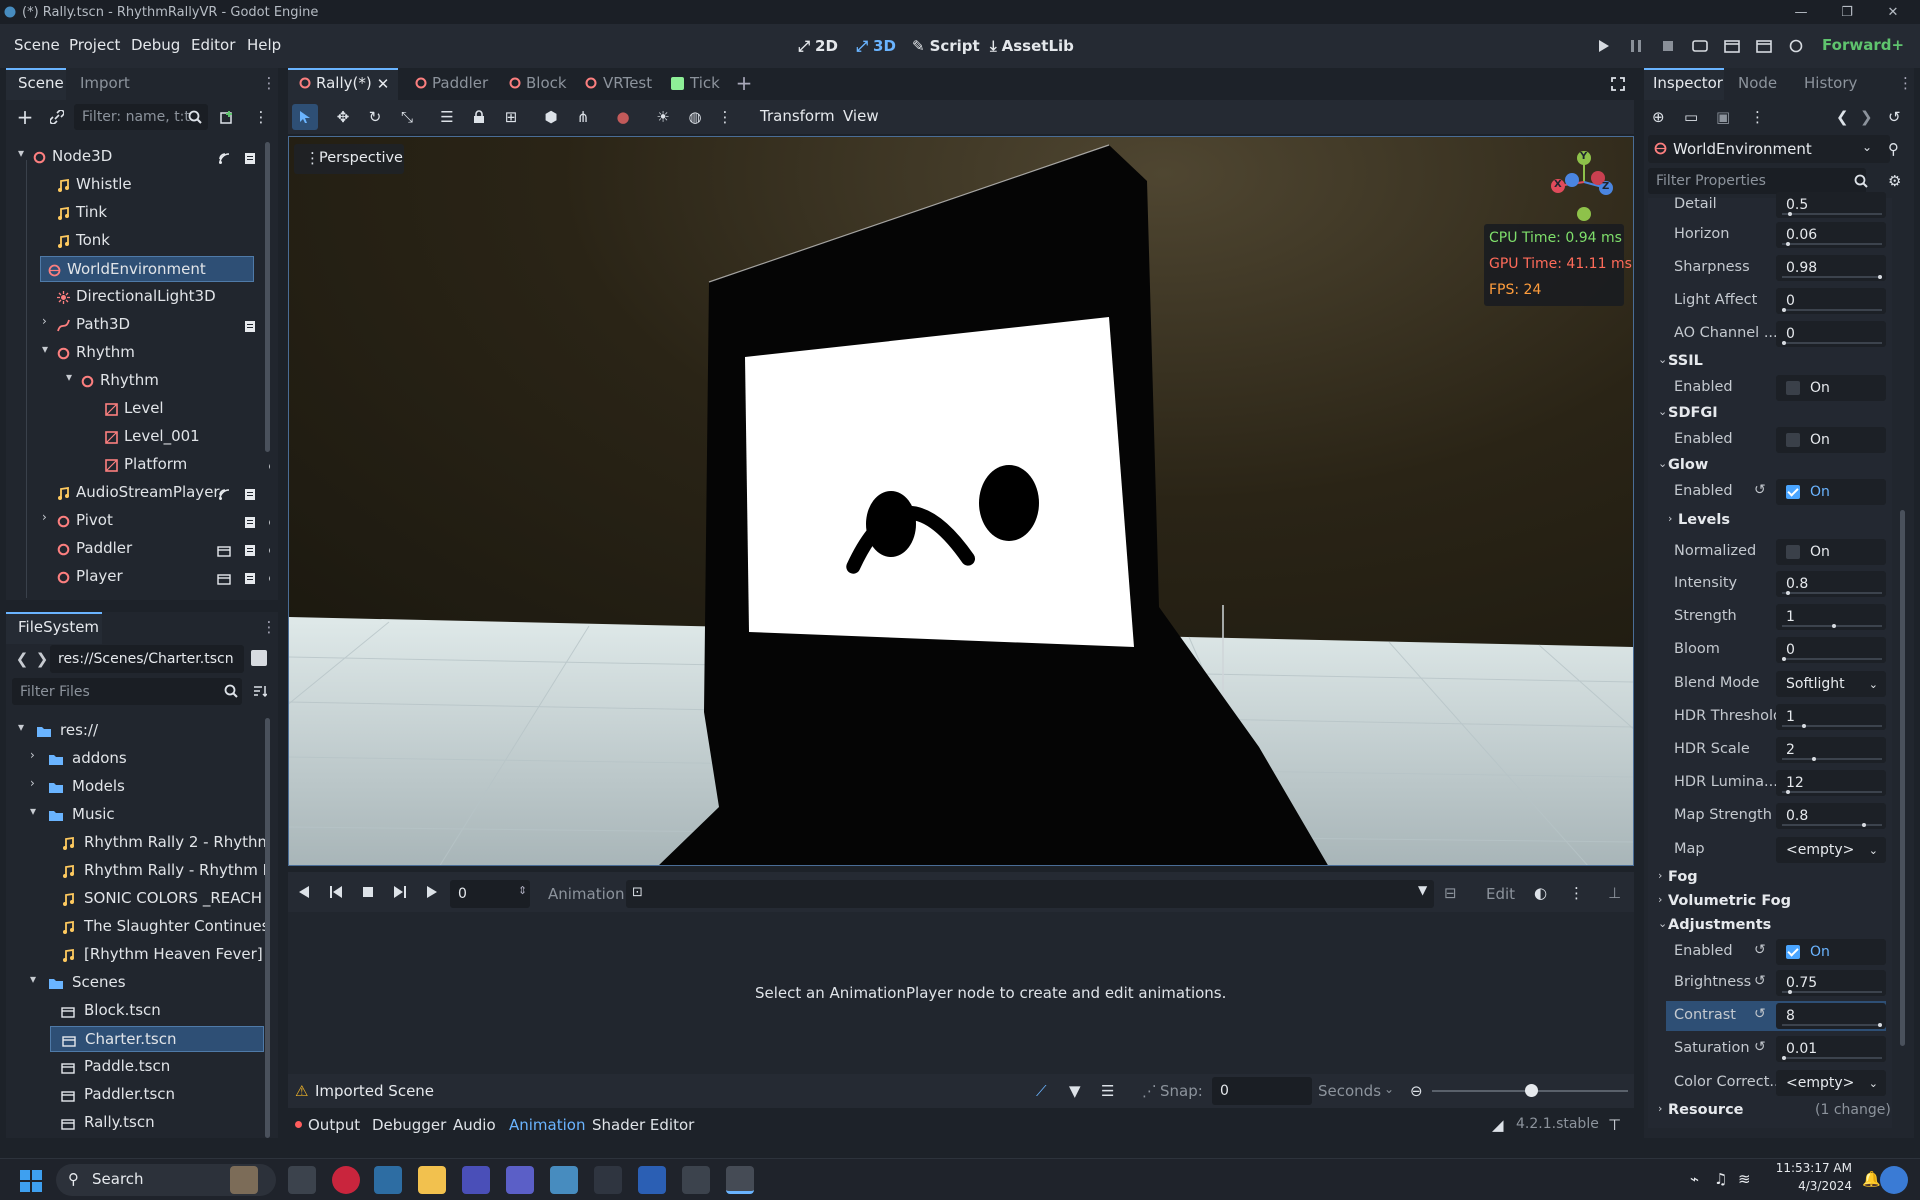 This screenshot has width=1920, height=1200. What do you see at coordinates (1450, 893) in the screenshot?
I see `animation-library-icon: ⊟` at bounding box center [1450, 893].